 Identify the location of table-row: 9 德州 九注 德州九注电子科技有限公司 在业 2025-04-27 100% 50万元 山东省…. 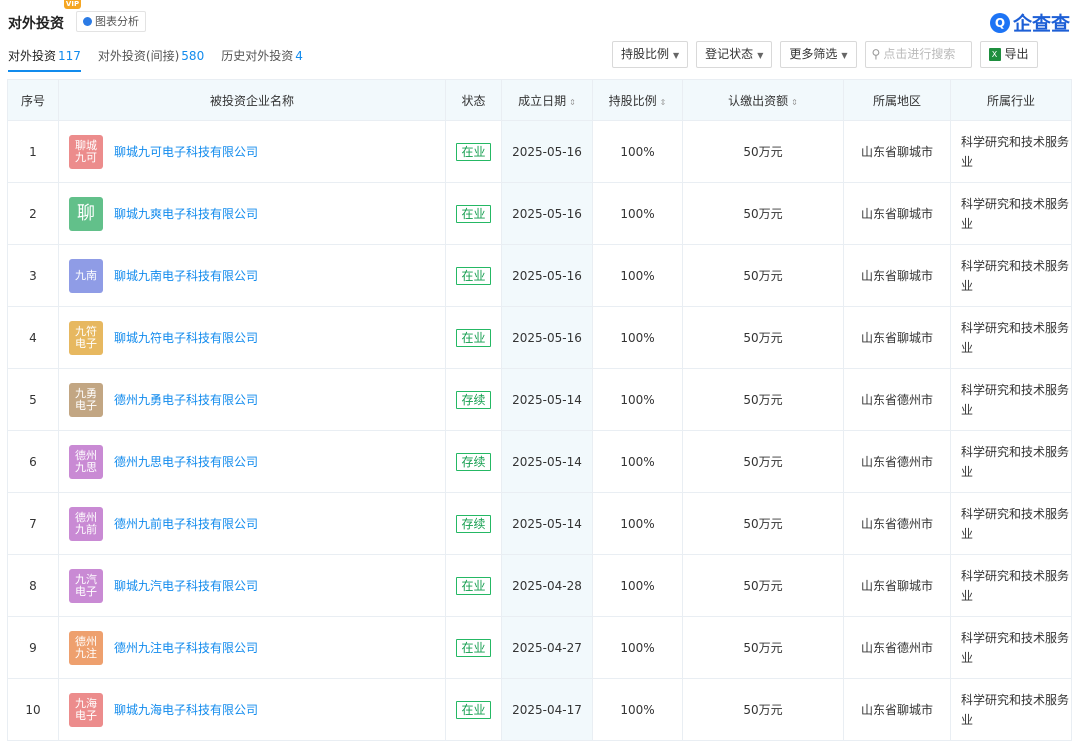
(539, 647).